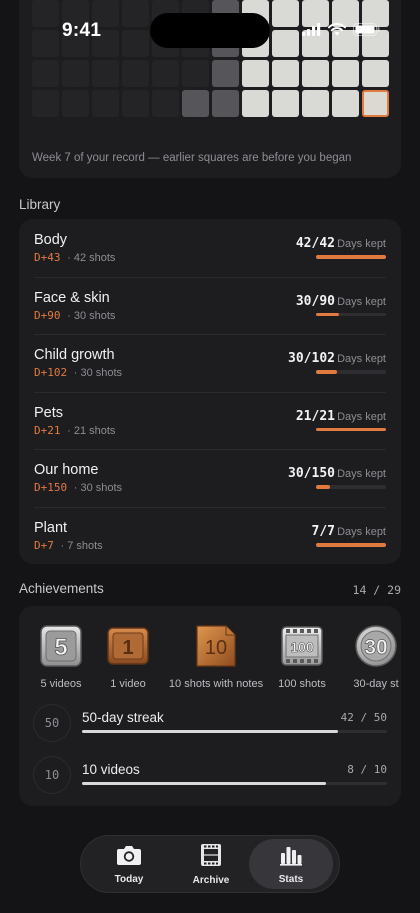 This screenshot has height=913, width=420. I want to click on achievement-badge-label: 5 videos, so click(61, 684).